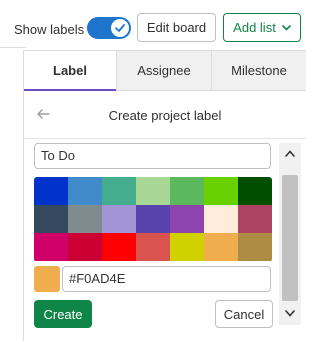 Image resolution: width=320 pixels, height=341 pixels. Describe the element at coordinates (13, 47) in the screenshot. I see `divider` at that location.